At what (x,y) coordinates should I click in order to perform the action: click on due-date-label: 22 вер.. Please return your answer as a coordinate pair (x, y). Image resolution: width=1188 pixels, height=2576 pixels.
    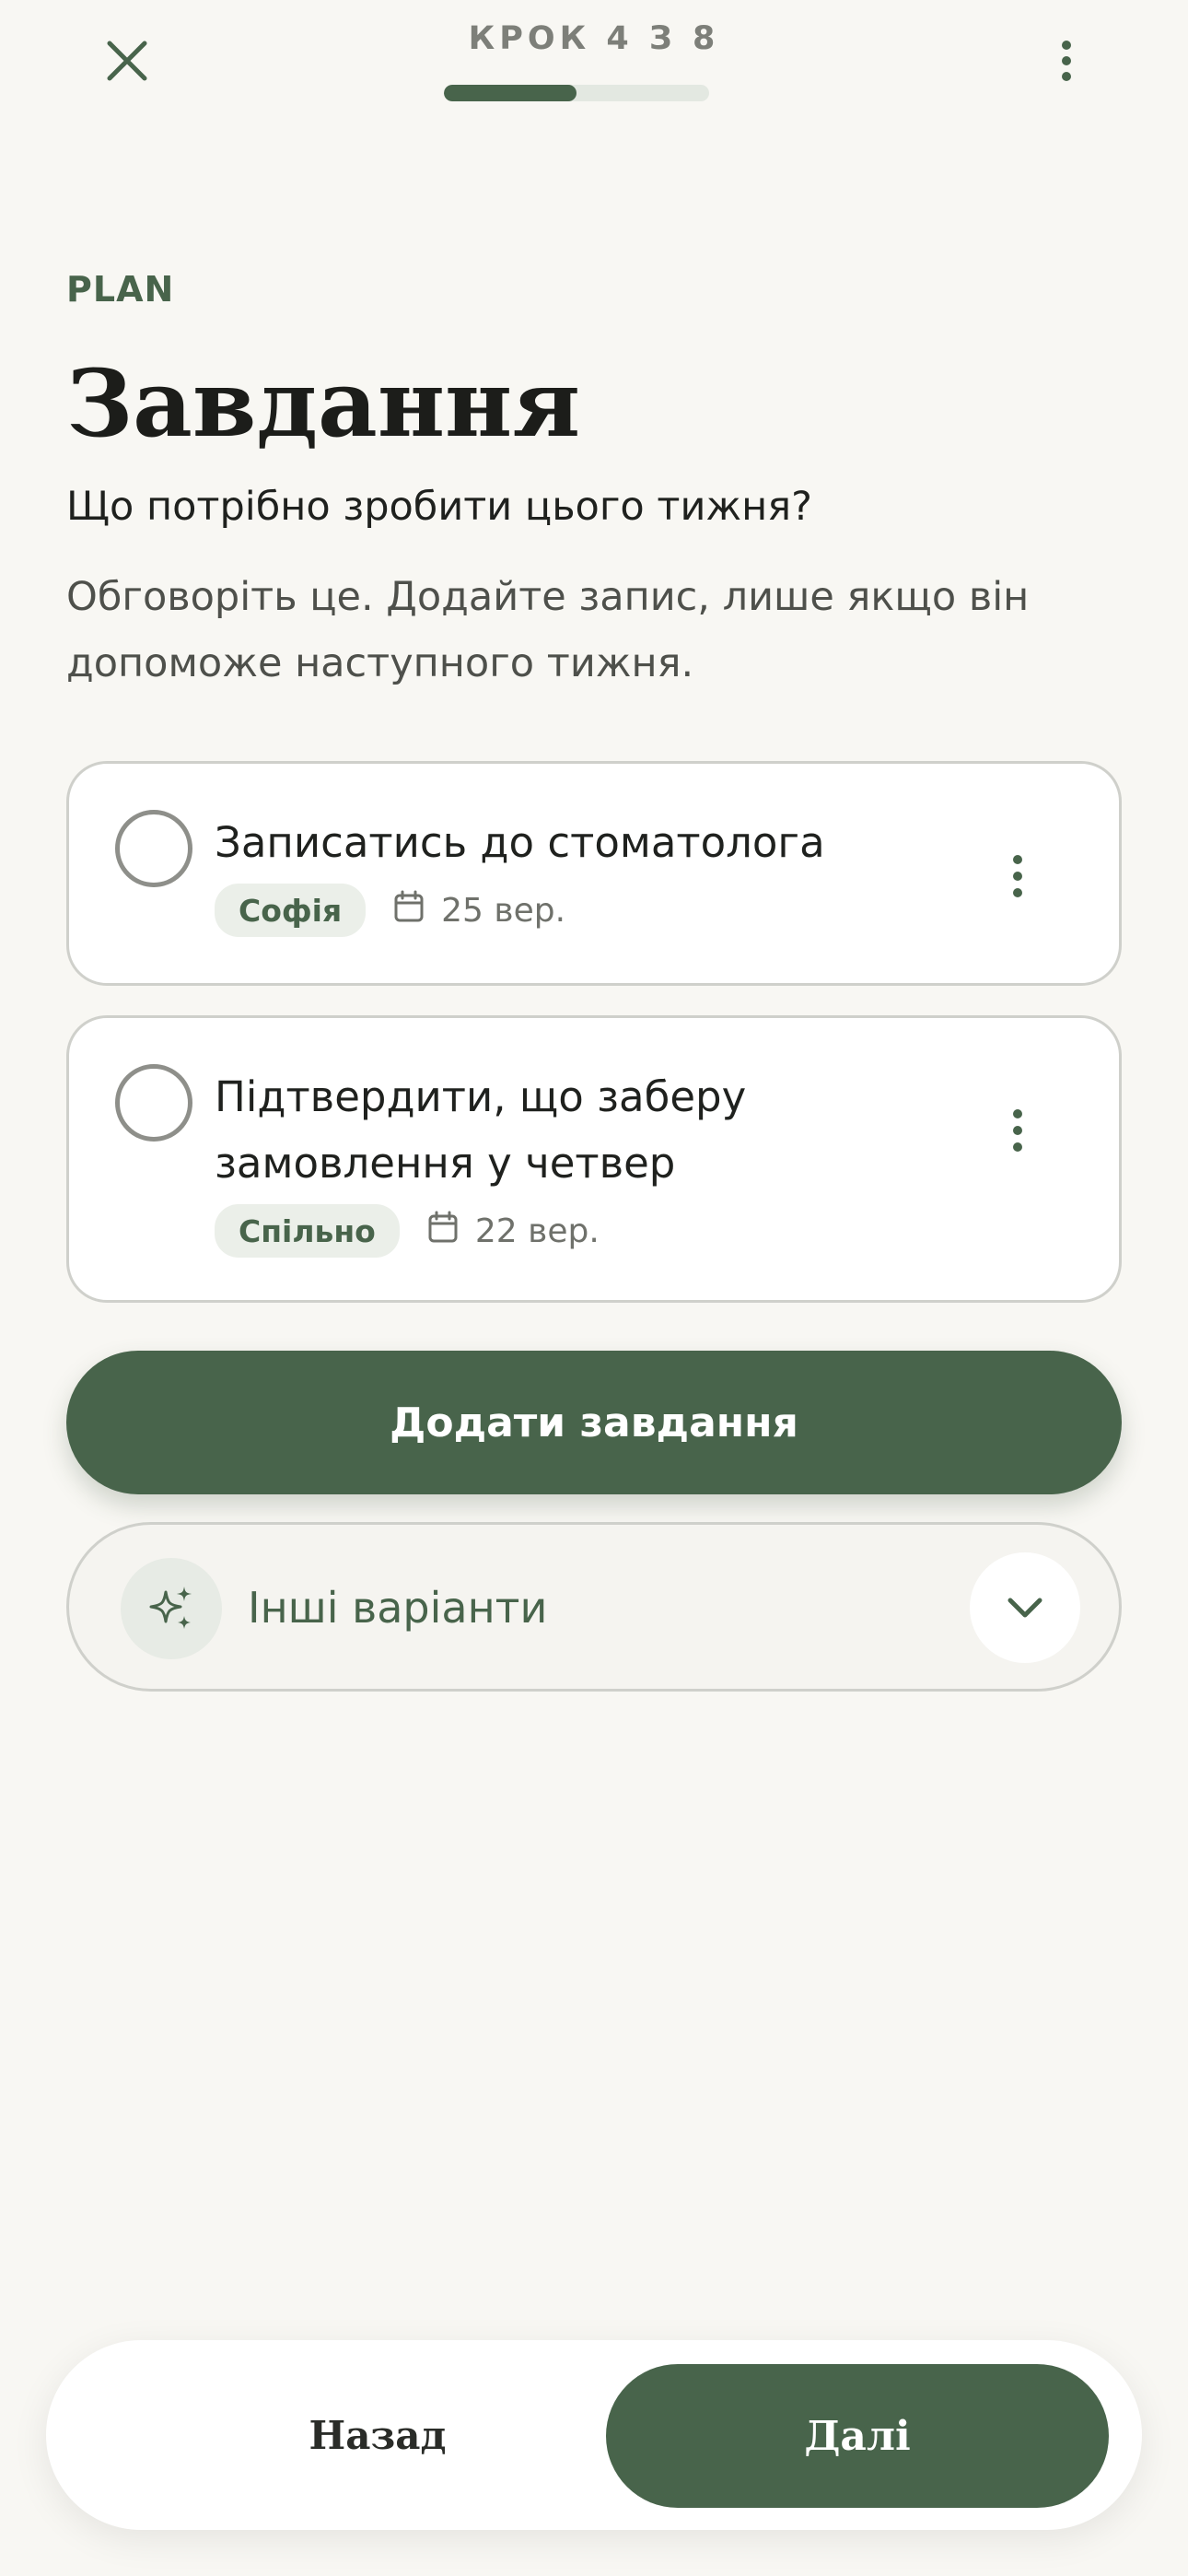
    Looking at the image, I should click on (537, 1231).